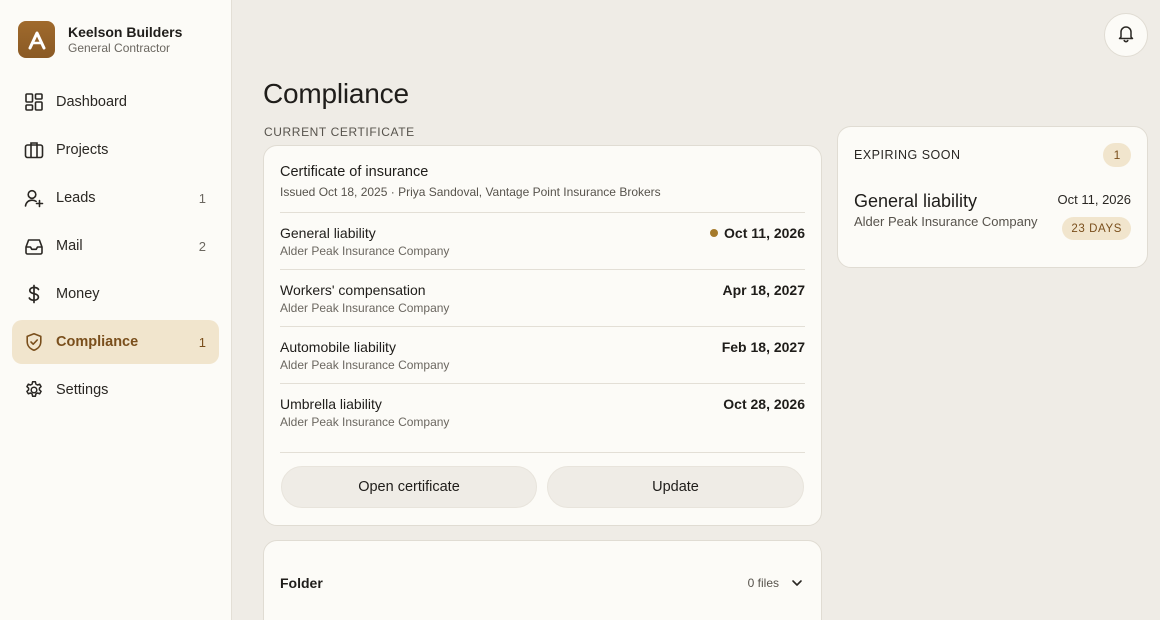  Describe the element at coordinates (354, 172) in the screenshot. I see `certificate-title: Certificate of insurance` at that location.